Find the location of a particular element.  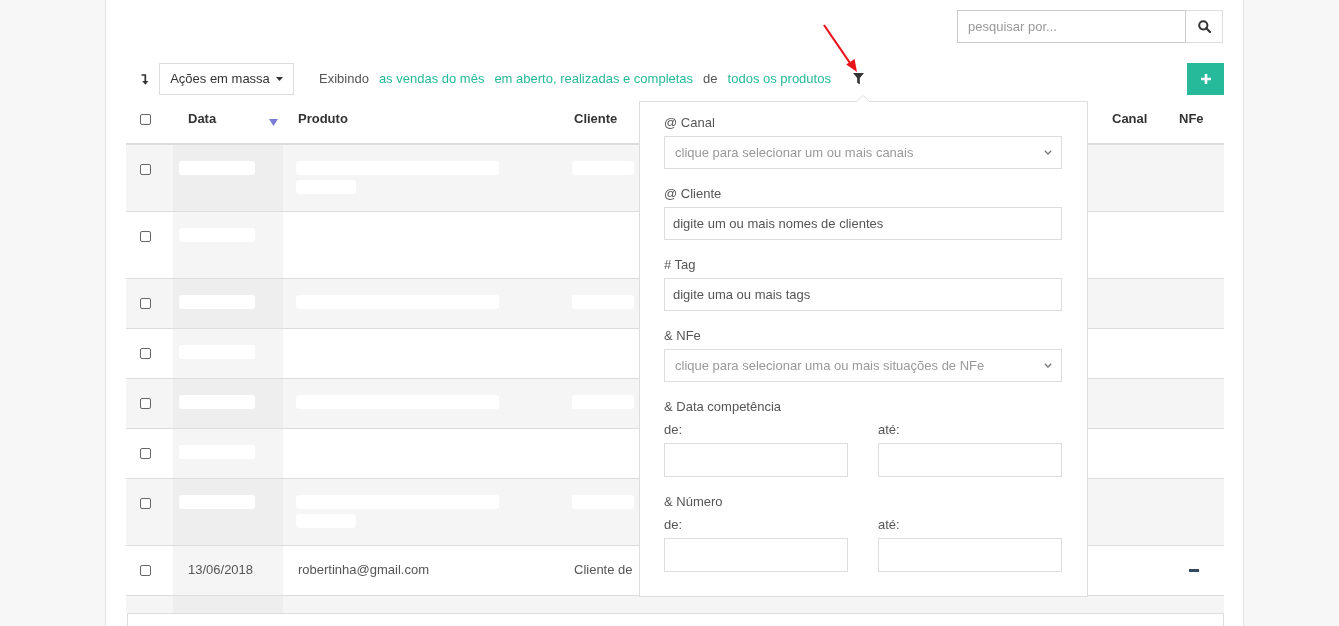

email-text: robertinha@gmail.com is located at coordinates (363, 570).